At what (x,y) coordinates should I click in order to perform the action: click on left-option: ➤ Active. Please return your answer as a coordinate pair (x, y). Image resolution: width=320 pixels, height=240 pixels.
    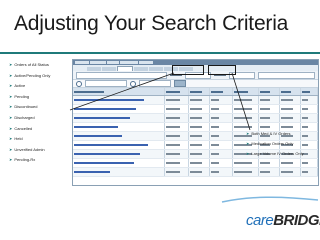
    Looking at the image, I should click on (39, 88).